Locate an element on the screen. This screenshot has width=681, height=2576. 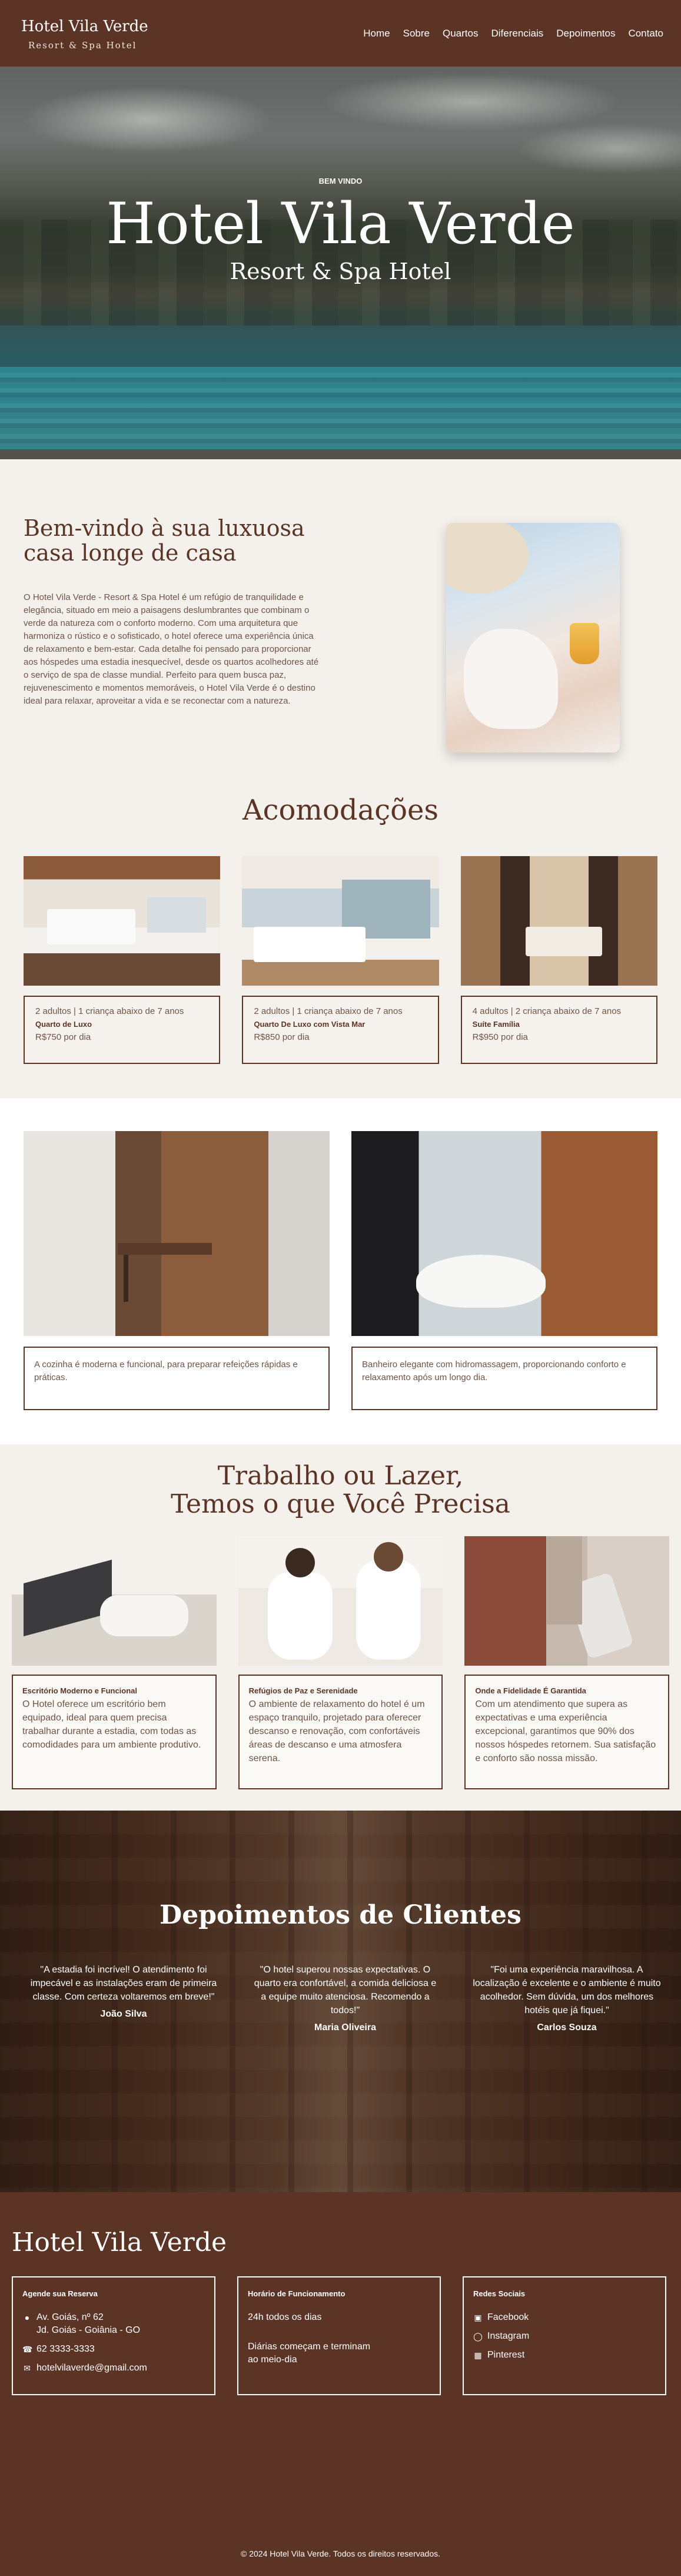
address-line2: Jd. Goiás - Goiânia - GO is located at coordinates (89, 2330).